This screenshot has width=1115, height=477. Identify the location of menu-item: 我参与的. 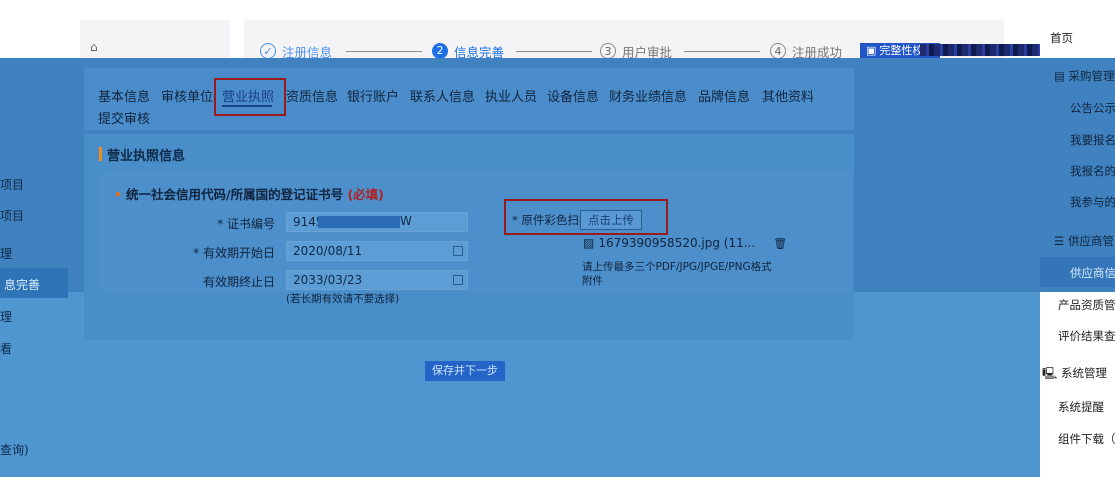
(1092, 202).